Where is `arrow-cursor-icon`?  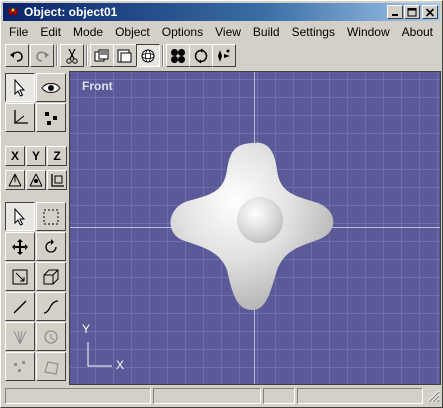
arrow-cursor-icon is located at coordinates (20, 87).